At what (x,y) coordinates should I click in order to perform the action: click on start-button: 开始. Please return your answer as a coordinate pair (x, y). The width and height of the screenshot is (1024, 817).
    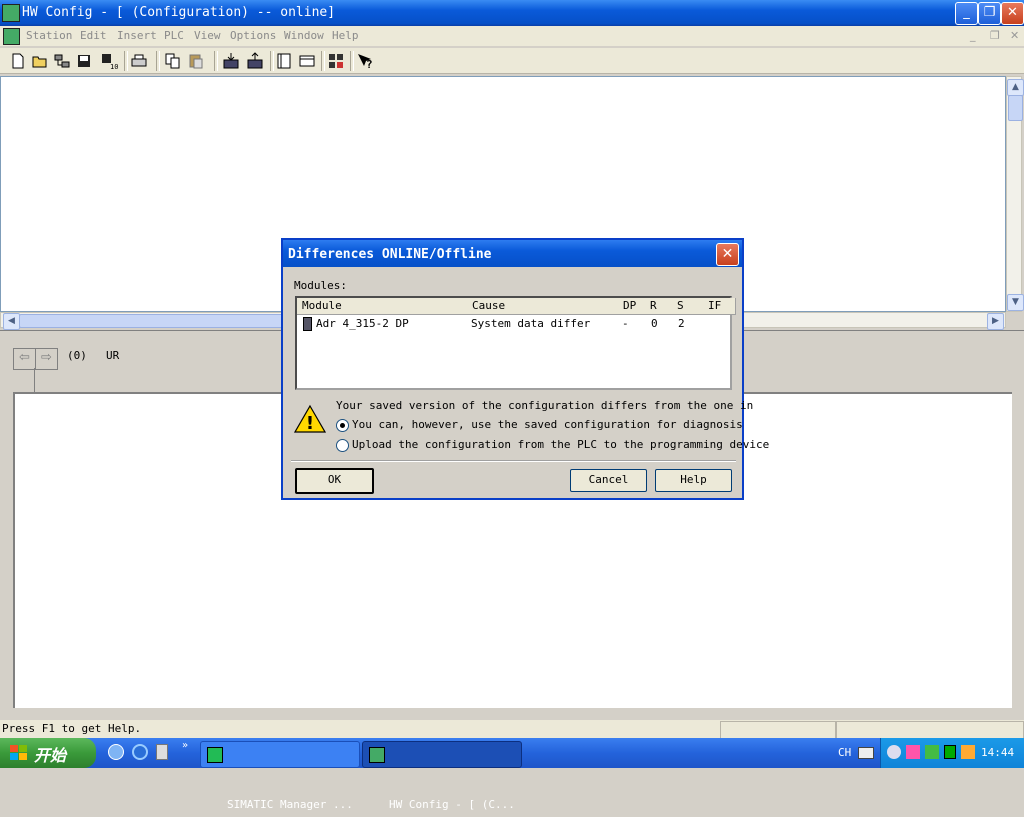
    Looking at the image, I should click on (48, 753).